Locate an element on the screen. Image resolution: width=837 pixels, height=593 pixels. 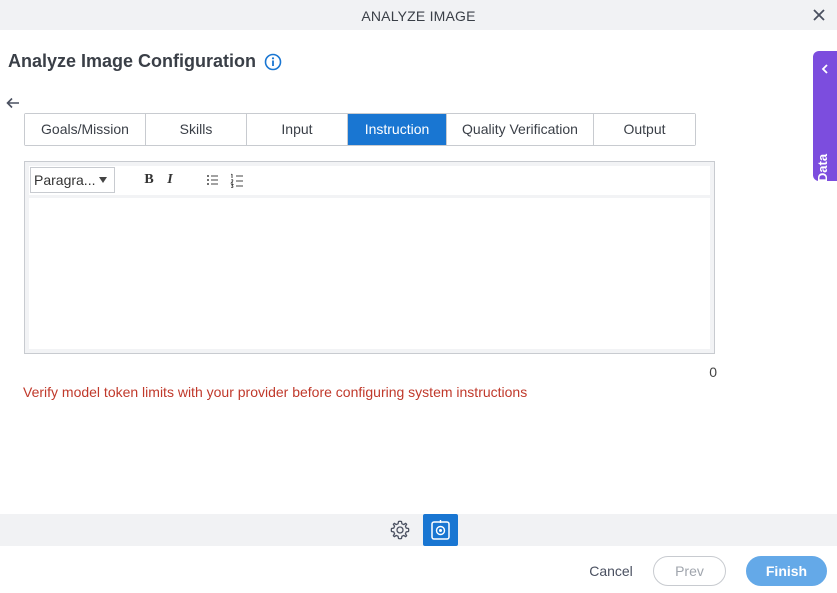
caret-down-icon is located at coordinates (103, 180).